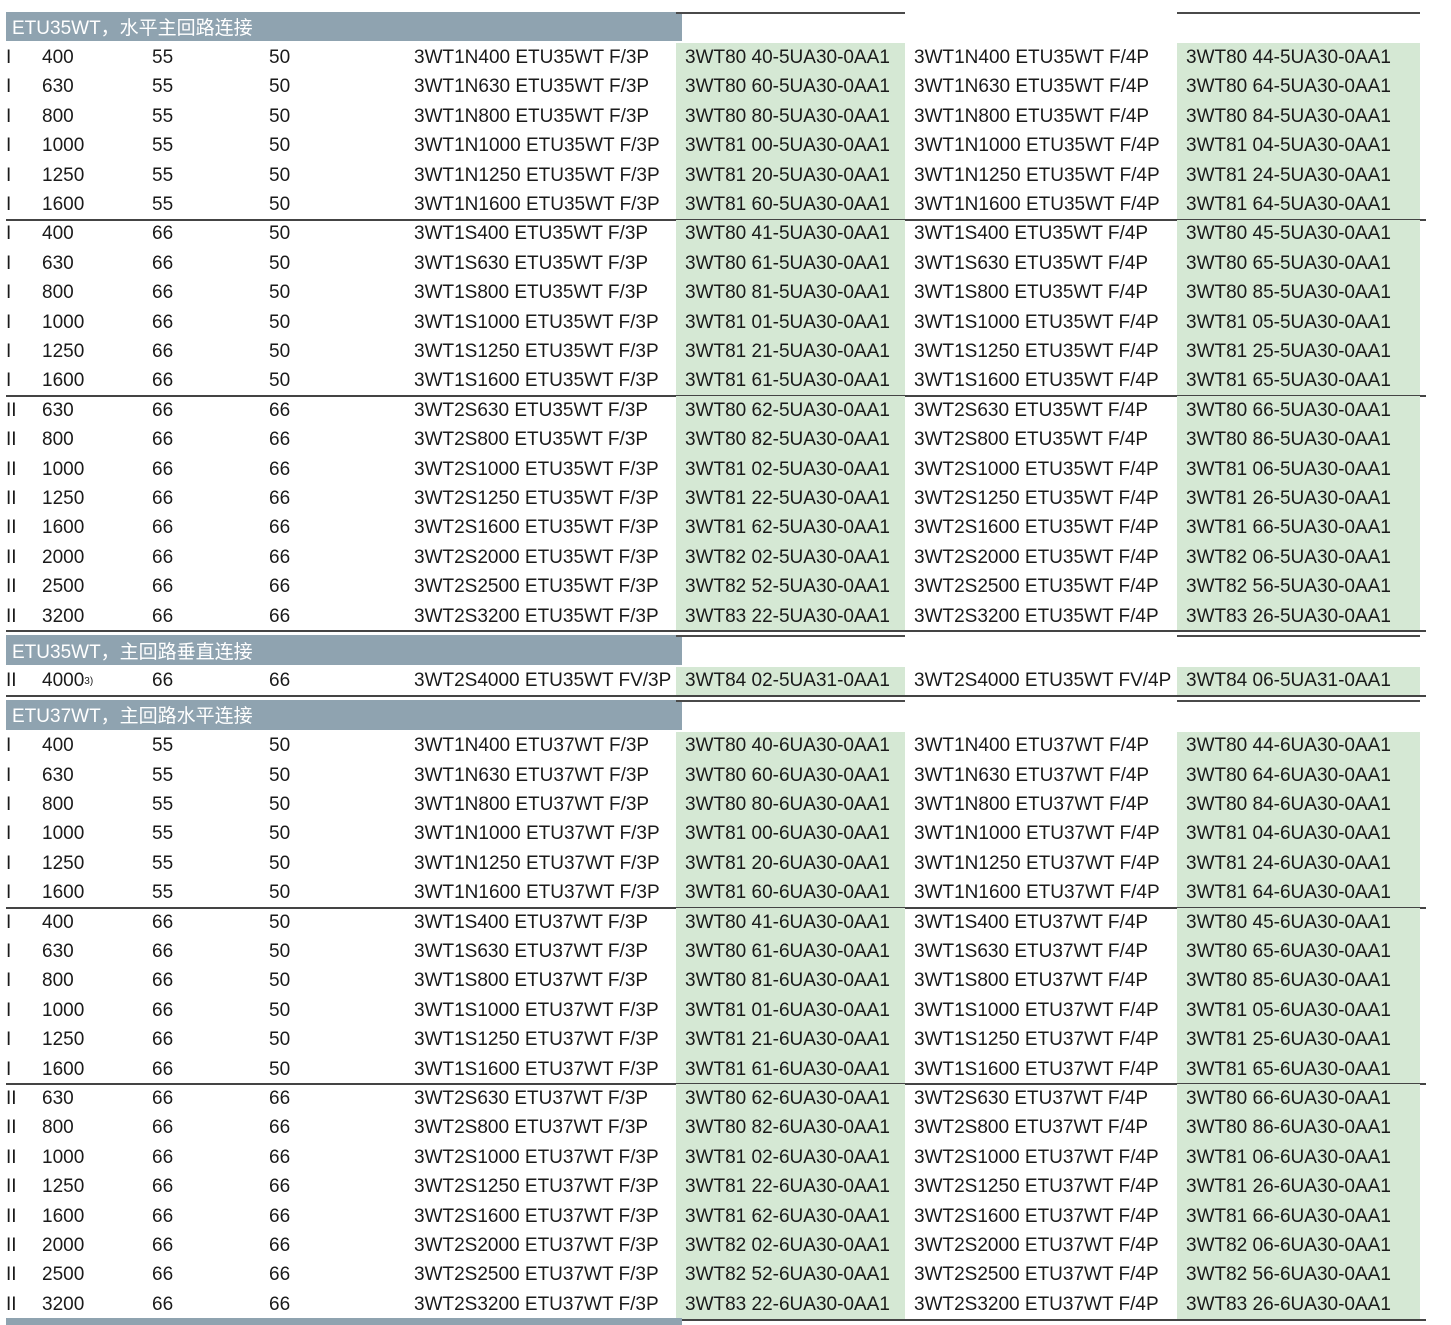  I want to click on model-4p-cell: 3WT2S3200 ETU37WT F/4P, so click(1041, 1304).